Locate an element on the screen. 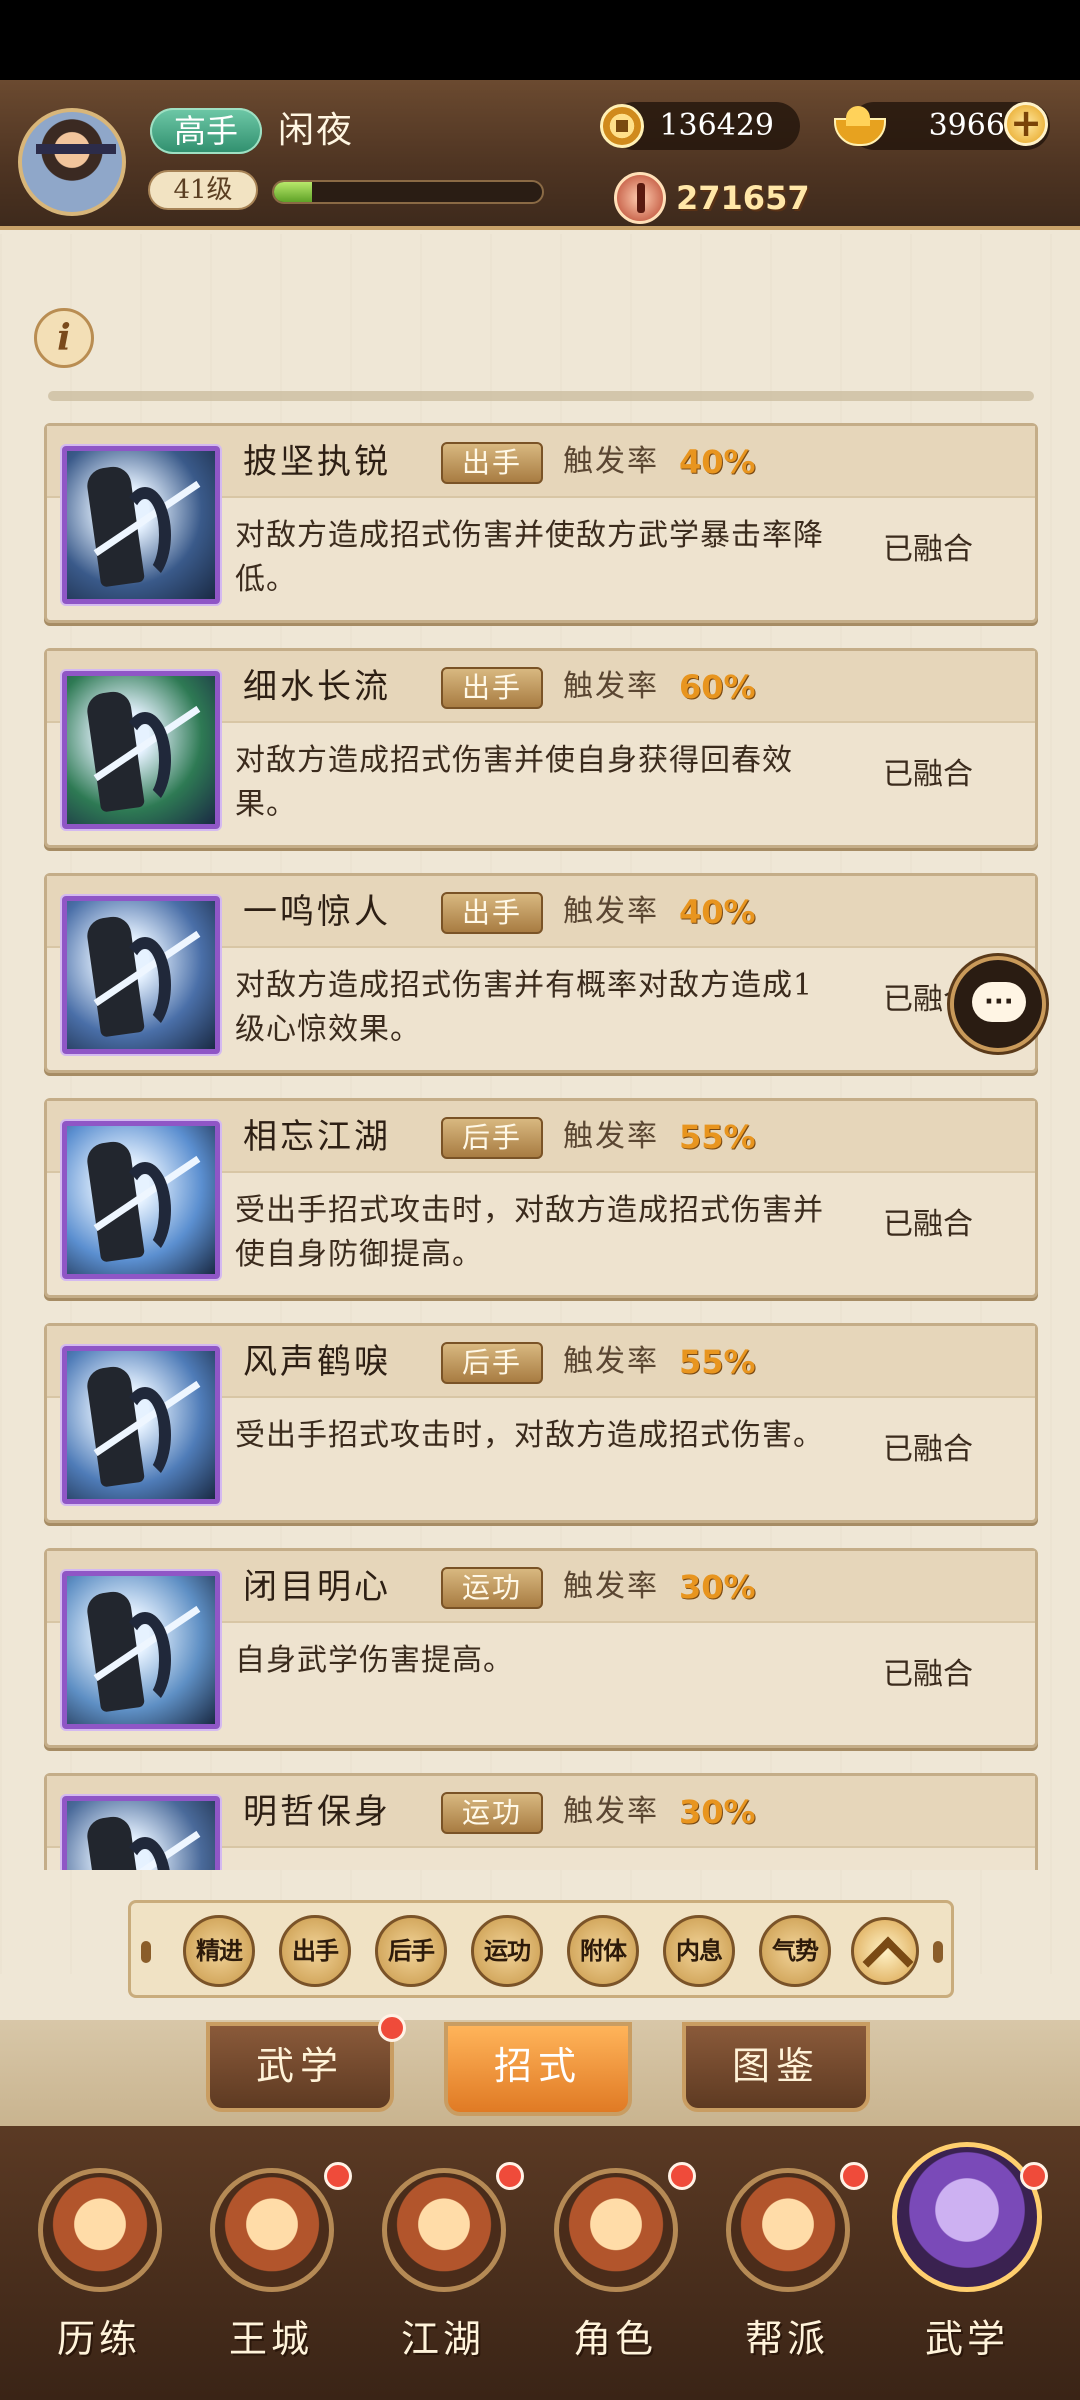 The image size is (1080, 2400). nav-4-icon is located at coordinates (616, 2230).